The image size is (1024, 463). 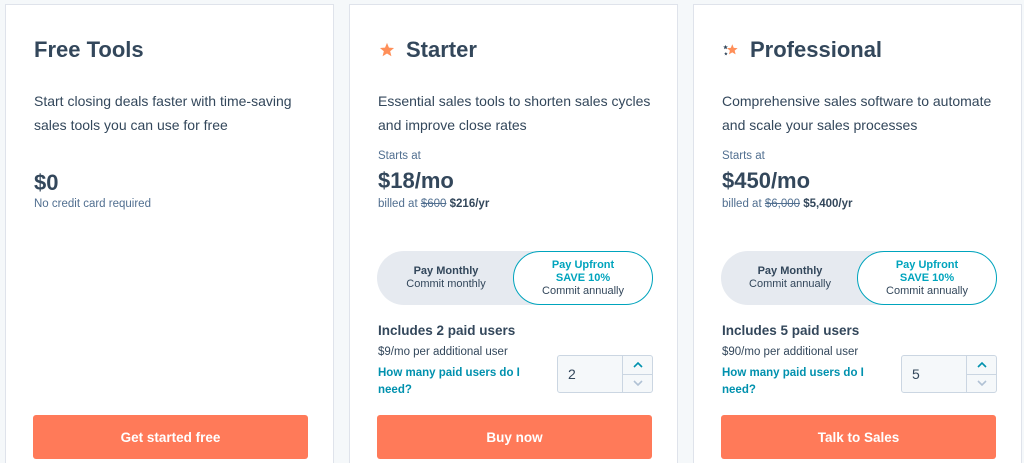 What do you see at coordinates (387, 50) in the screenshot?
I see `star-icon` at bounding box center [387, 50].